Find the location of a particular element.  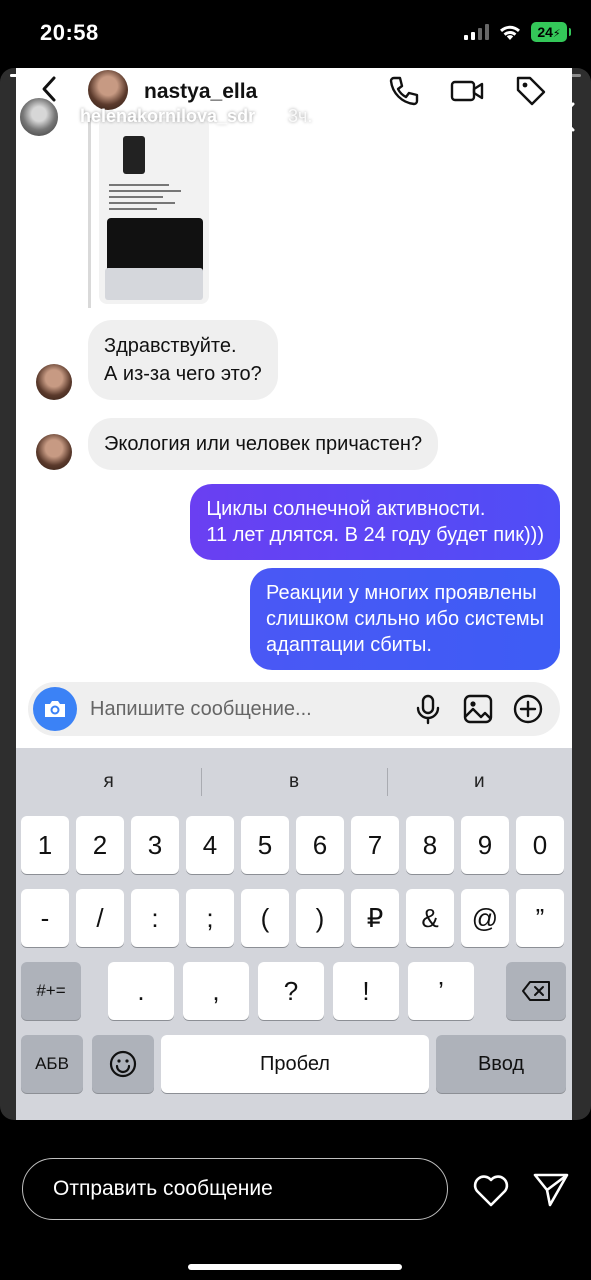

key: - is located at coordinates (45, 918).